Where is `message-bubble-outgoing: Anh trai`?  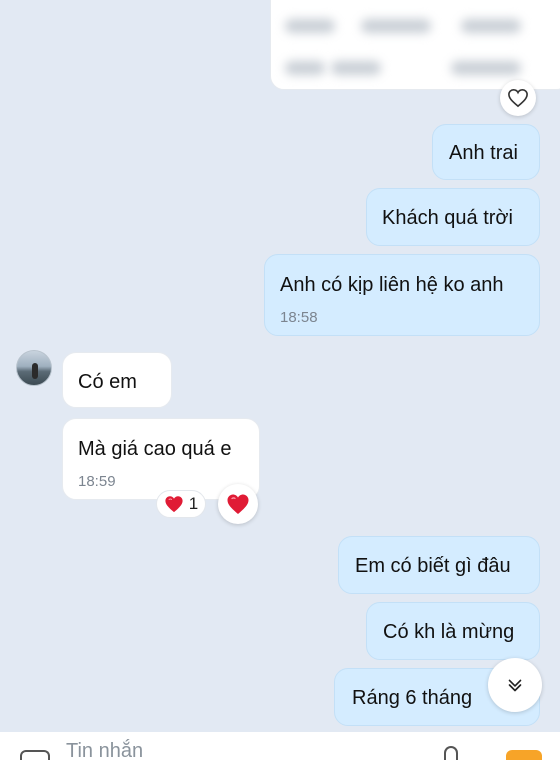 message-bubble-outgoing: Anh trai is located at coordinates (486, 152).